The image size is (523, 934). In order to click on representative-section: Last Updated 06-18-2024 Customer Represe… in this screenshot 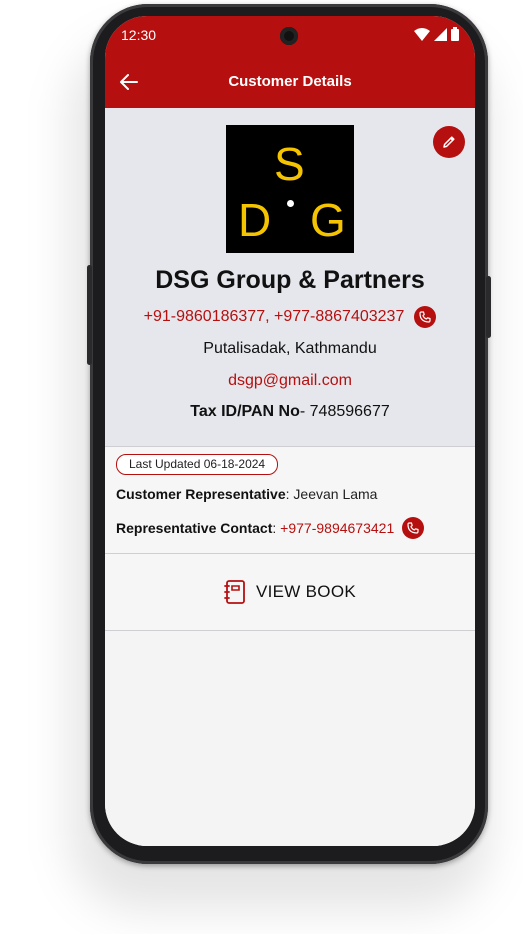, I will do `click(290, 500)`.